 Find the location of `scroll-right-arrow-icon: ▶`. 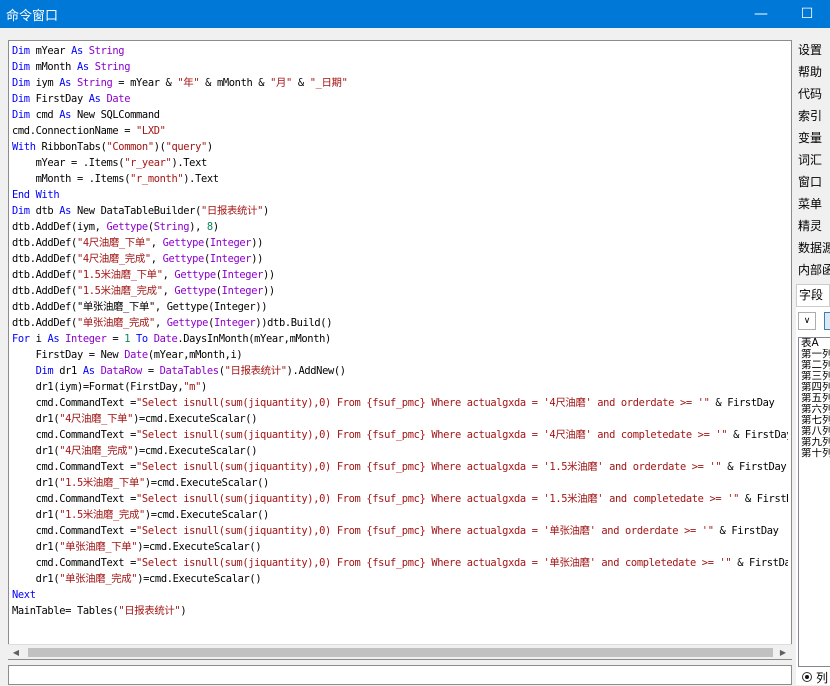

scroll-right-arrow-icon: ▶ is located at coordinates (783, 652).